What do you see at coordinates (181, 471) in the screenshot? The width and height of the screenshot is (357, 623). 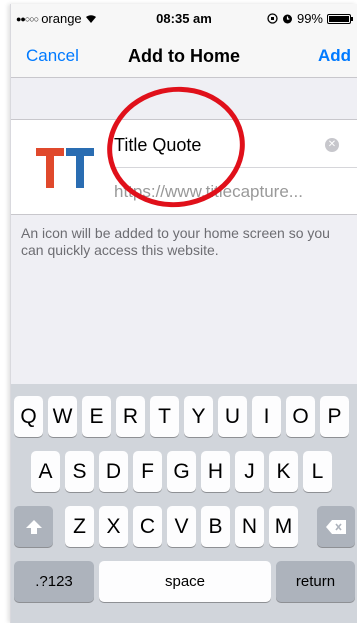 I see `key-g: G` at bounding box center [181, 471].